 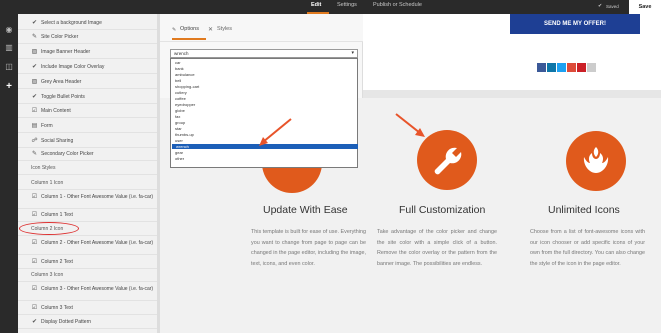 I want to click on saved-check-icon: ✔, so click(x=600, y=6).